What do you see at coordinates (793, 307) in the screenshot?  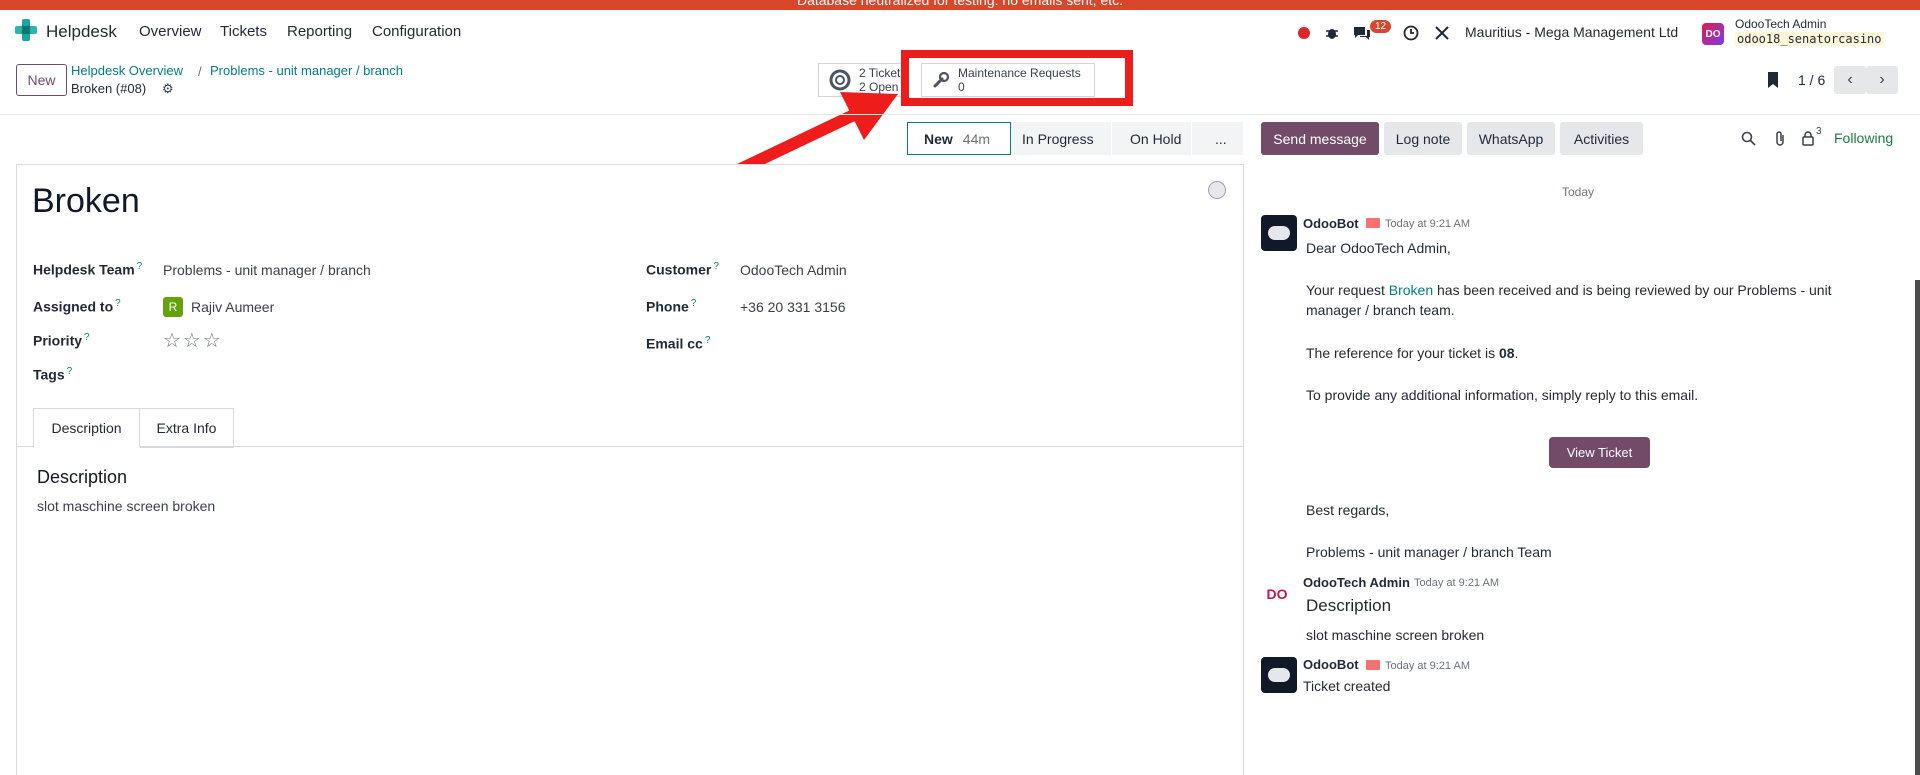 I see `phone-field: +36 20 331 3156` at bounding box center [793, 307].